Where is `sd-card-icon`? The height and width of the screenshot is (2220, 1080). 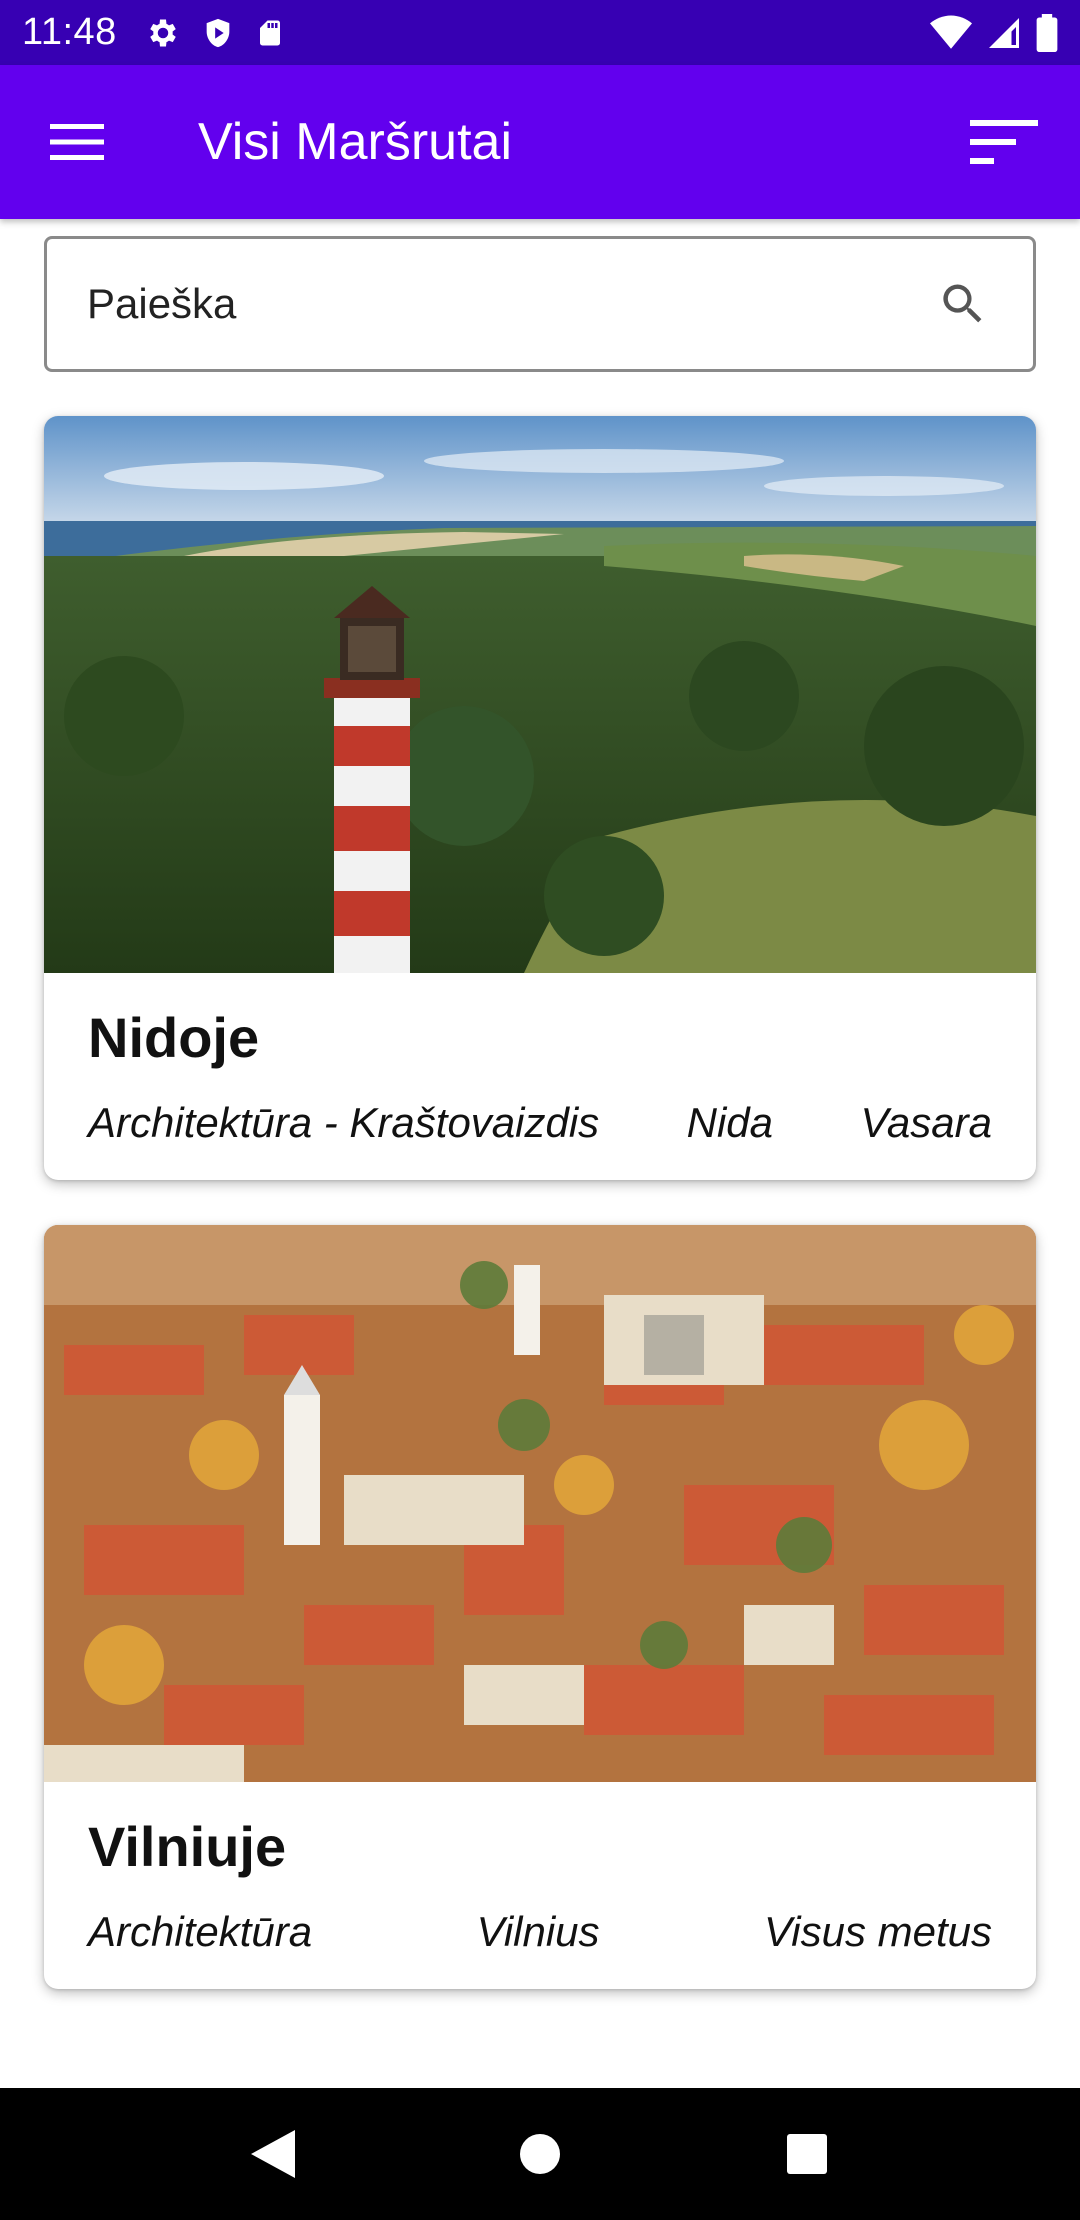
sd-card-icon is located at coordinates (269, 32).